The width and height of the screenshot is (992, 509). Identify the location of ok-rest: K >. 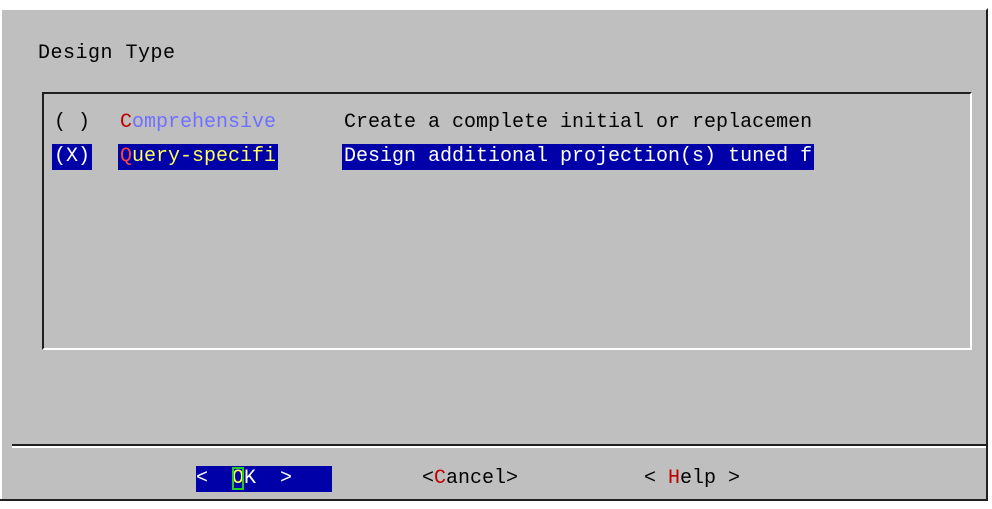
(268, 478).